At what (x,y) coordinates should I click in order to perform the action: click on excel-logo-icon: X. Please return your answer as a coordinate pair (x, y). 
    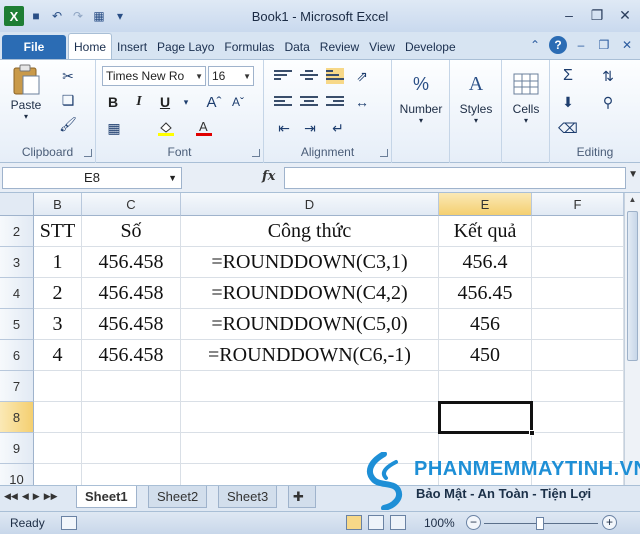
    Looking at the image, I should click on (14, 16).